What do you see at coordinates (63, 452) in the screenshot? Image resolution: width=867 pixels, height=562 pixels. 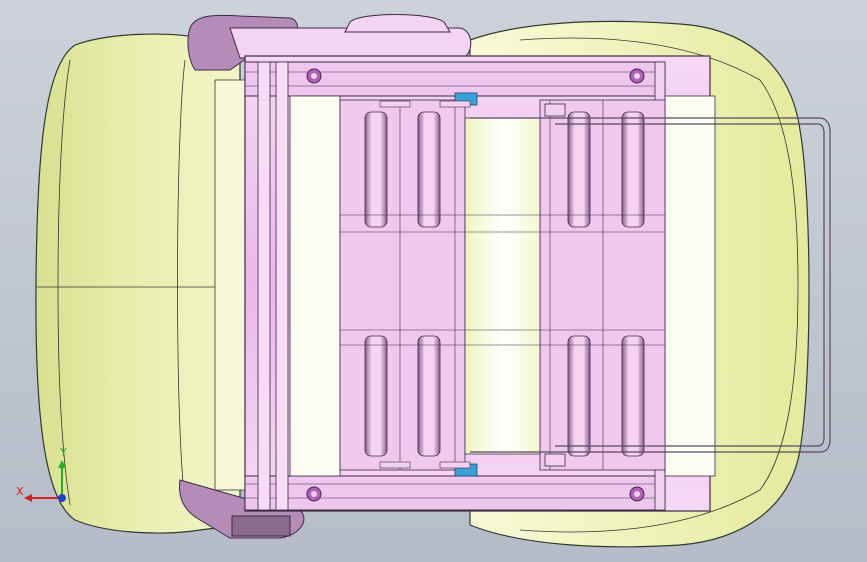 I see `y-axis-label: Y` at bounding box center [63, 452].